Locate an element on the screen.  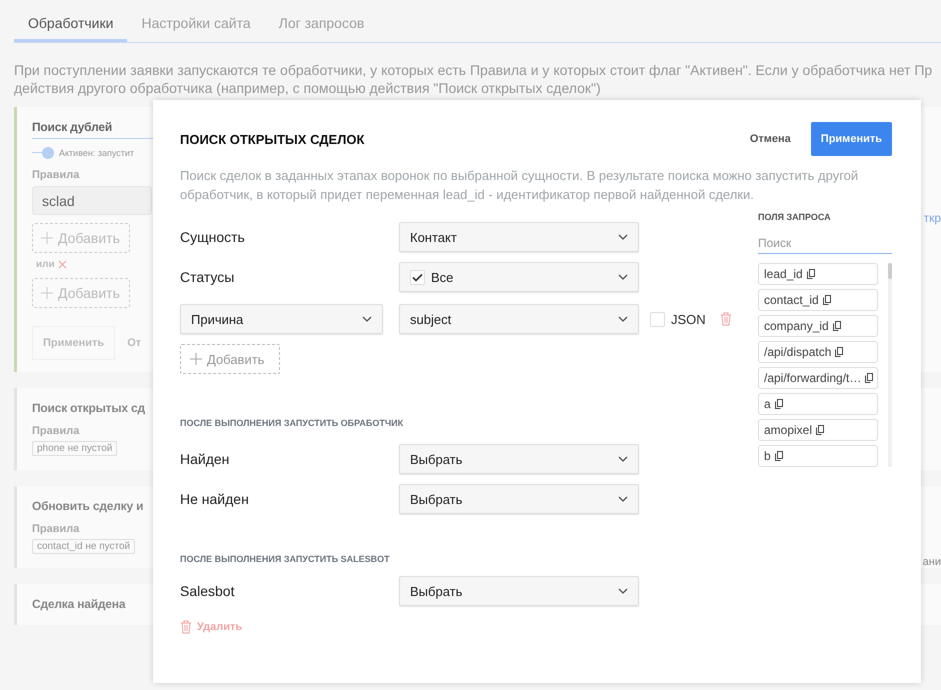
dropdown: Все is located at coordinates (519, 277).